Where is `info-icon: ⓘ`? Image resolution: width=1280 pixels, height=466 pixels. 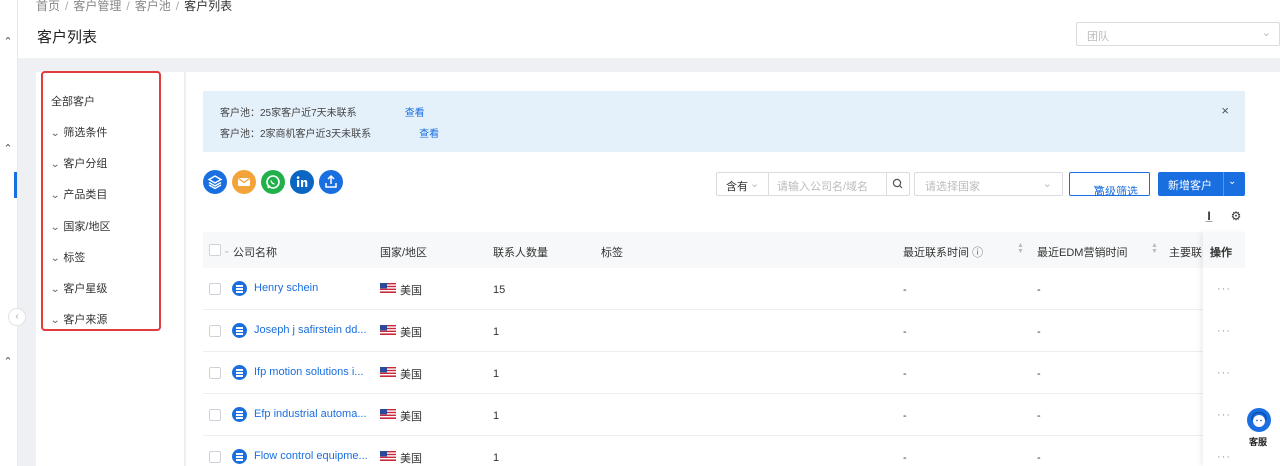
info-icon: ⓘ is located at coordinates (978, 253).